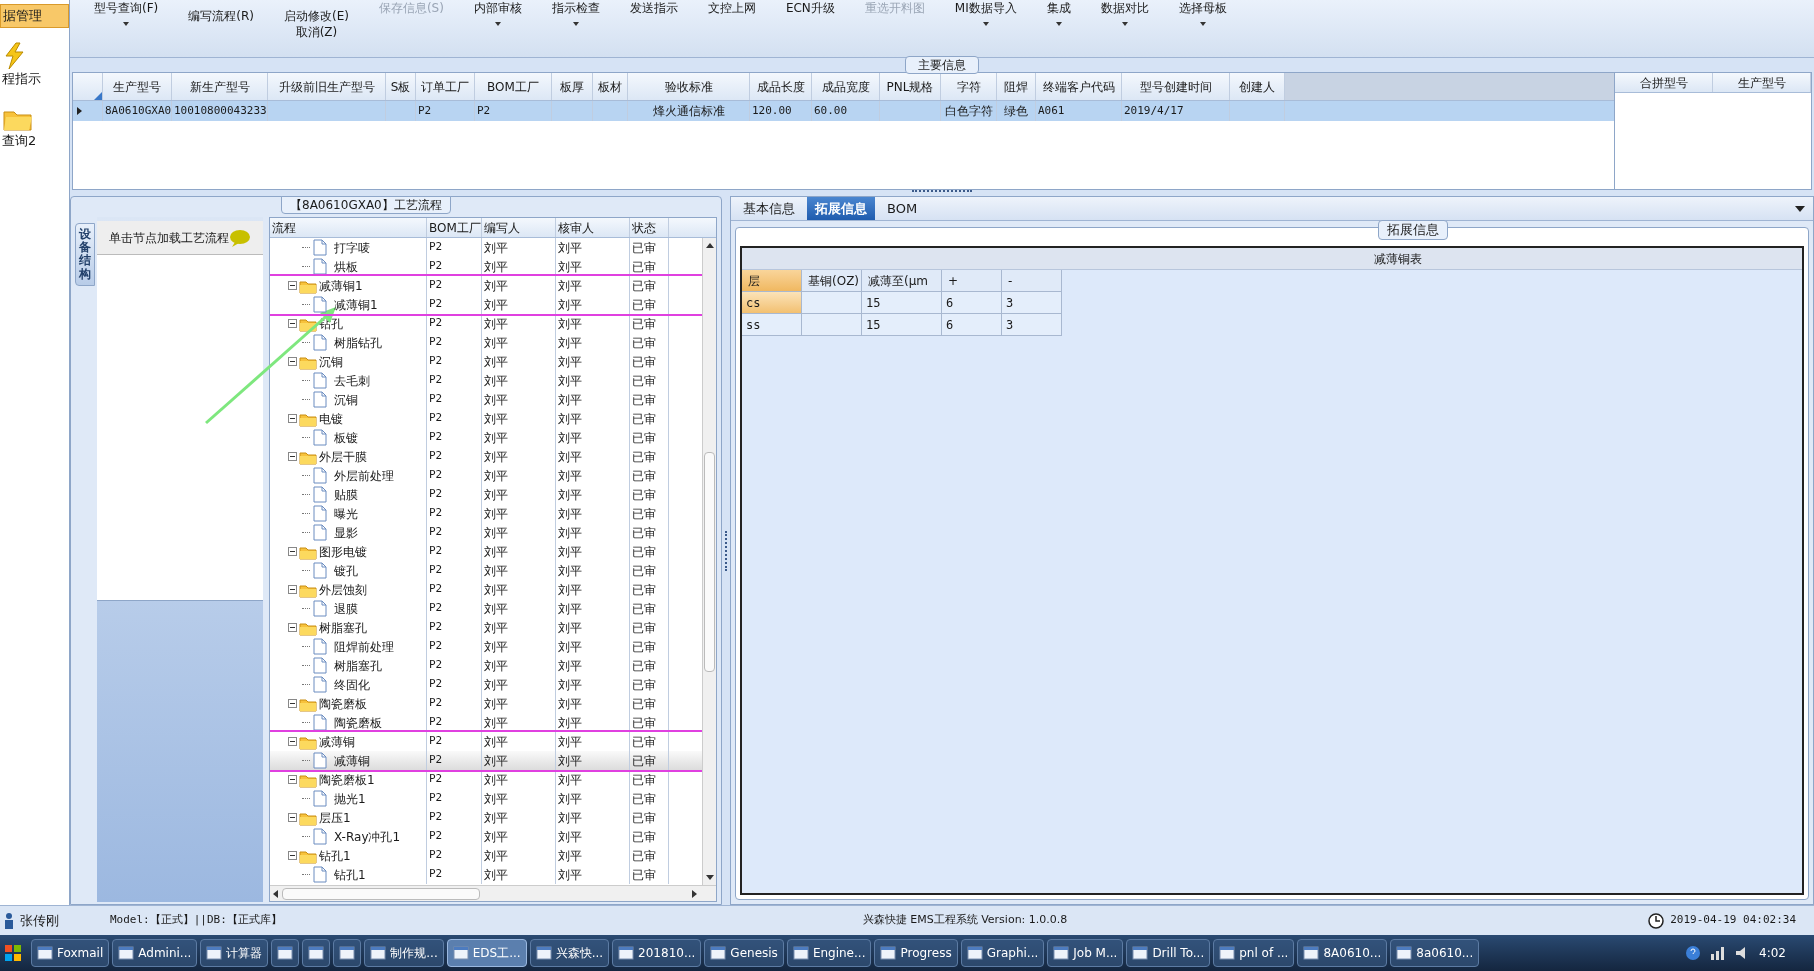 Image resolution: width=1814 pixels, height=971 pixels. What do you see at coordinates (234, 953) in the screenshot?
I see `taskbar-button: 计算器` at bounding box center [234, 953].